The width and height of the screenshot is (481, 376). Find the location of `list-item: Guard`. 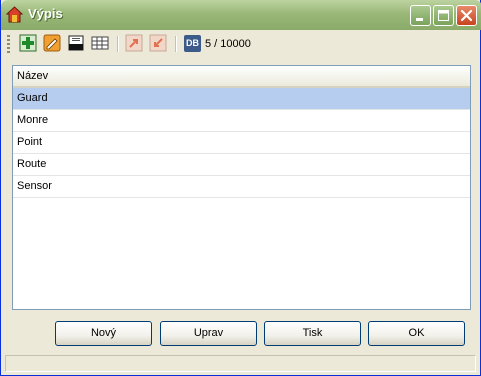

list-item: Guard is located at coordinates (241, 99).